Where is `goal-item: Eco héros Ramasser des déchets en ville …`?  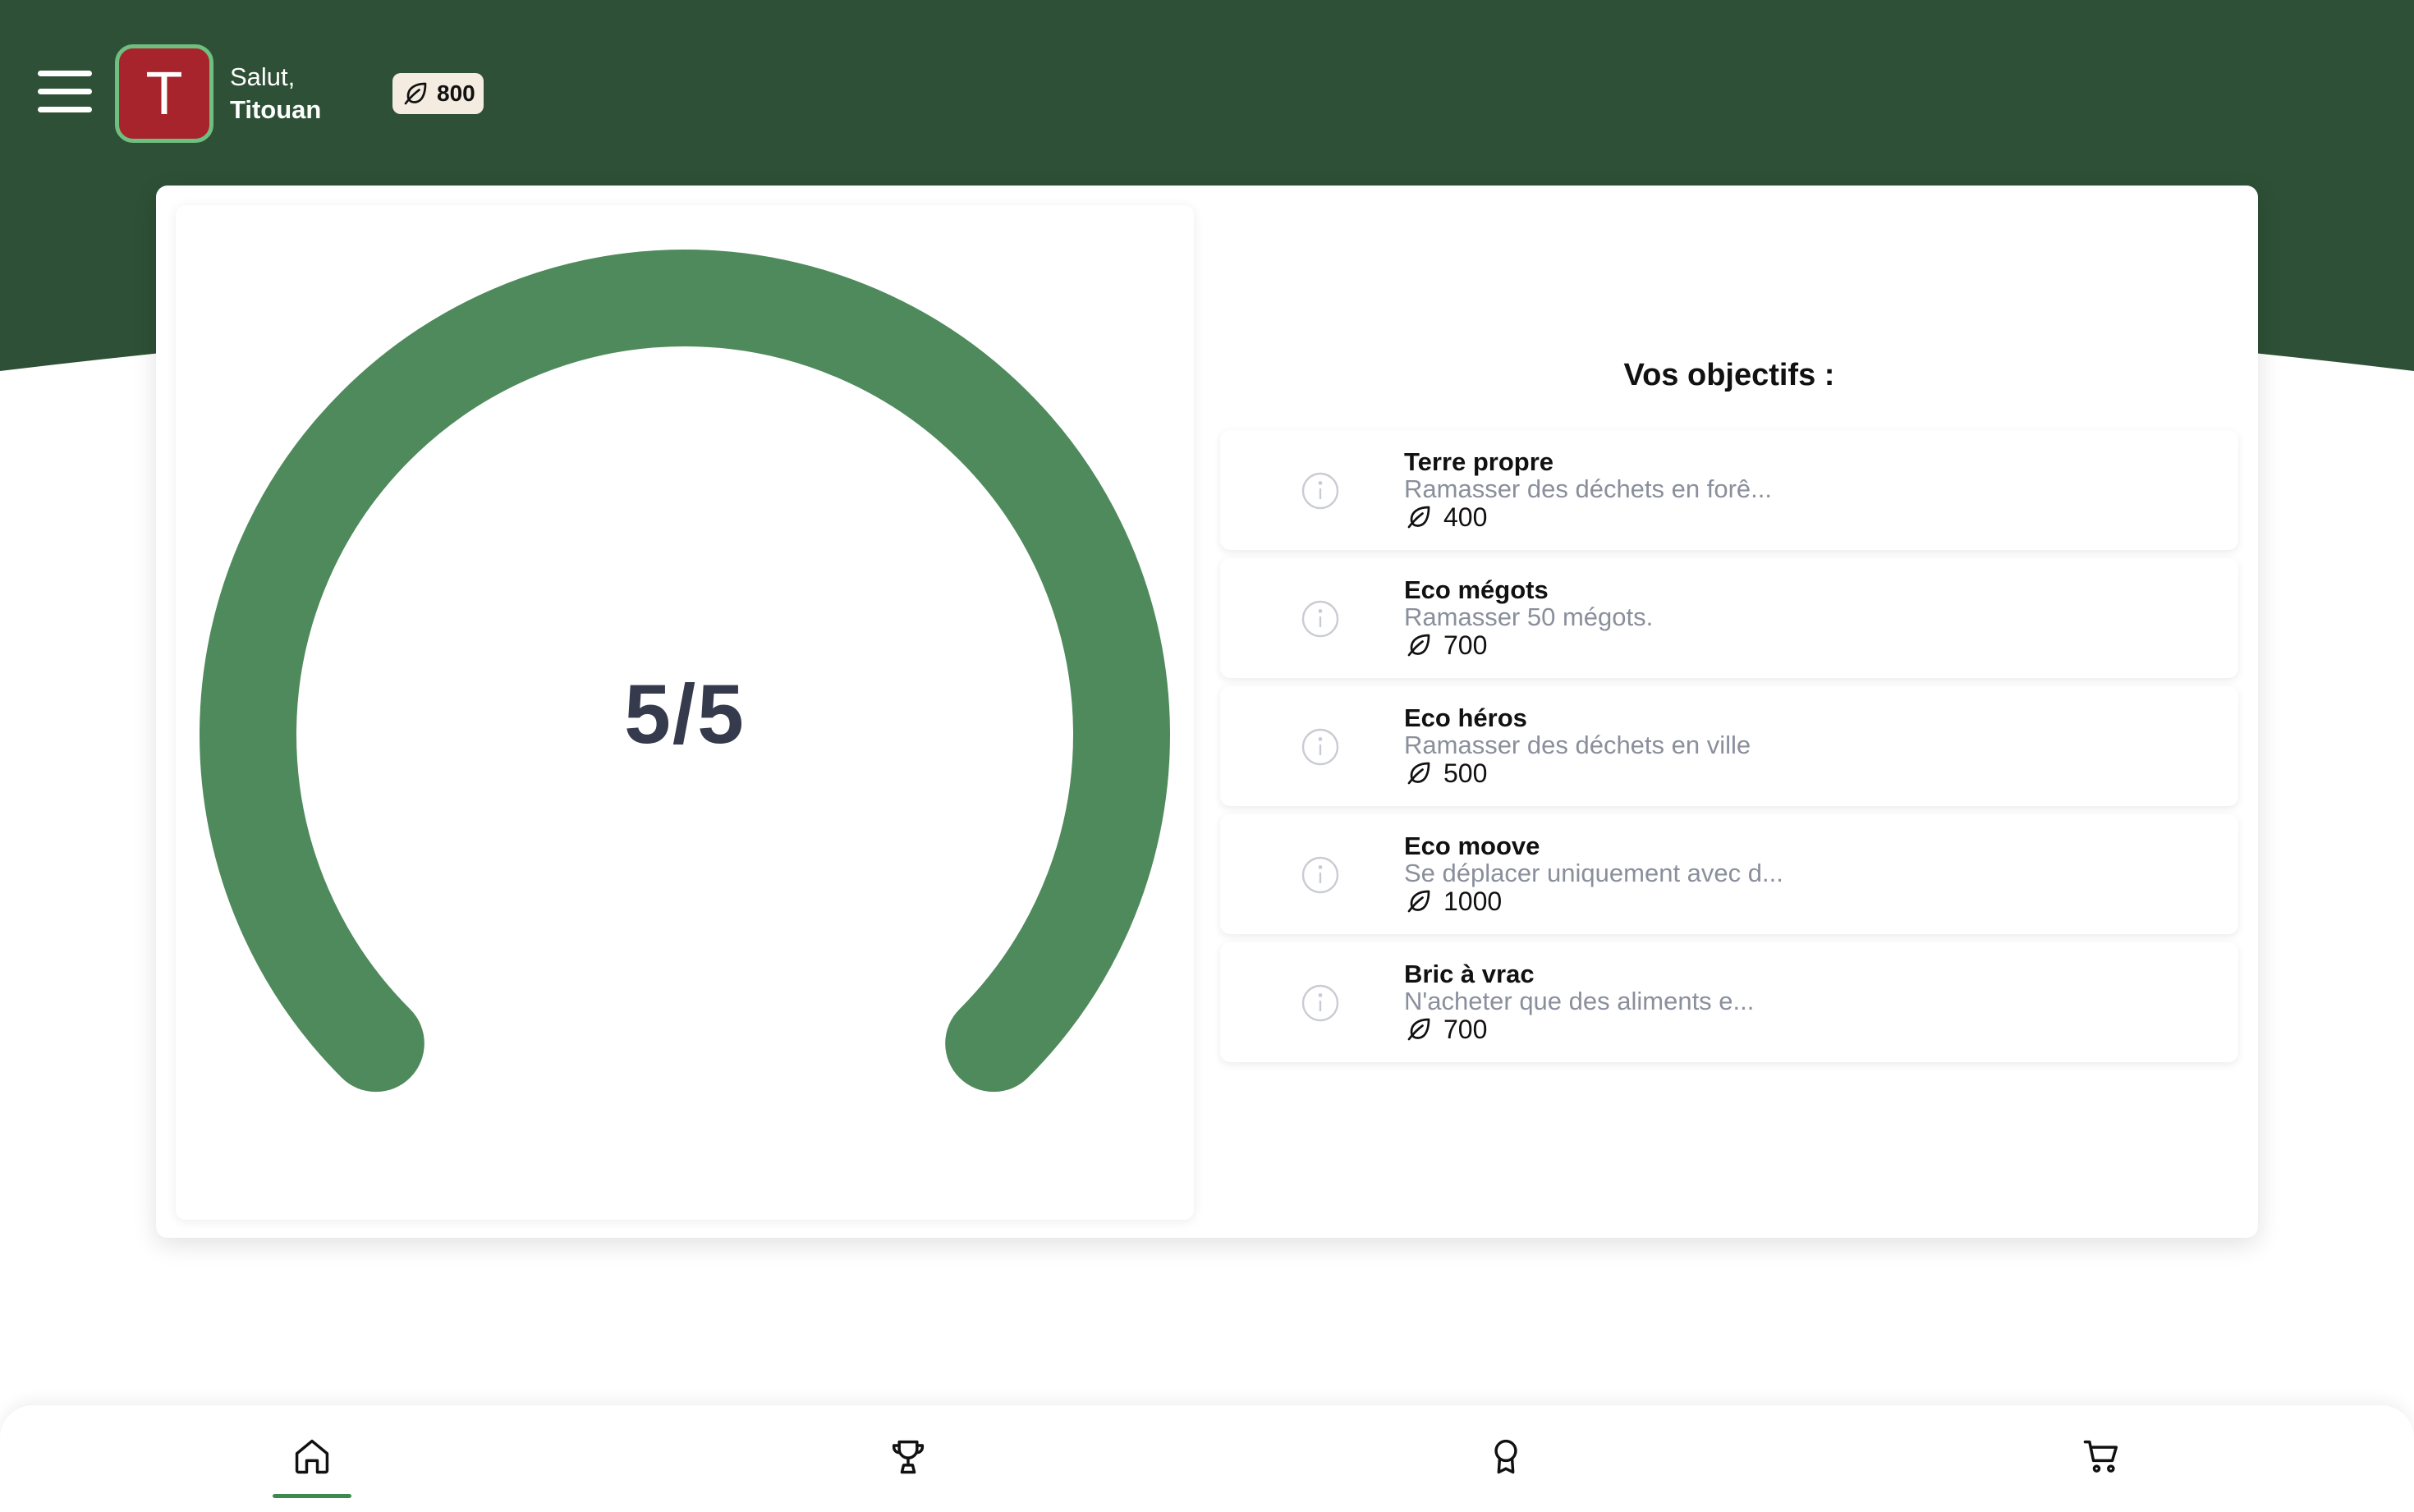 goal-item: Eco héros Ramasser des déchets en ville … is located at coordinates (1729, 746).